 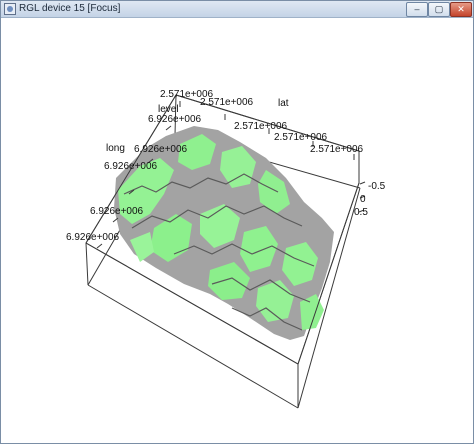 I want to click on close-button: ✕, so click(x=461, y=9).